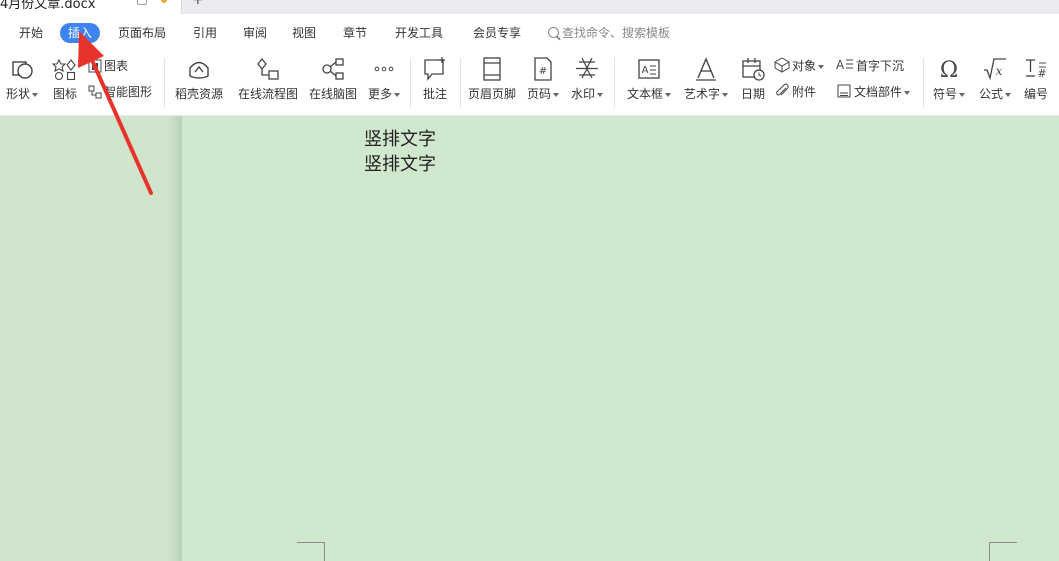  What do you see at coordinates (255, 33) in the screenshot?
I see `menu-review: 审阅` at bounding box center [255, 33].